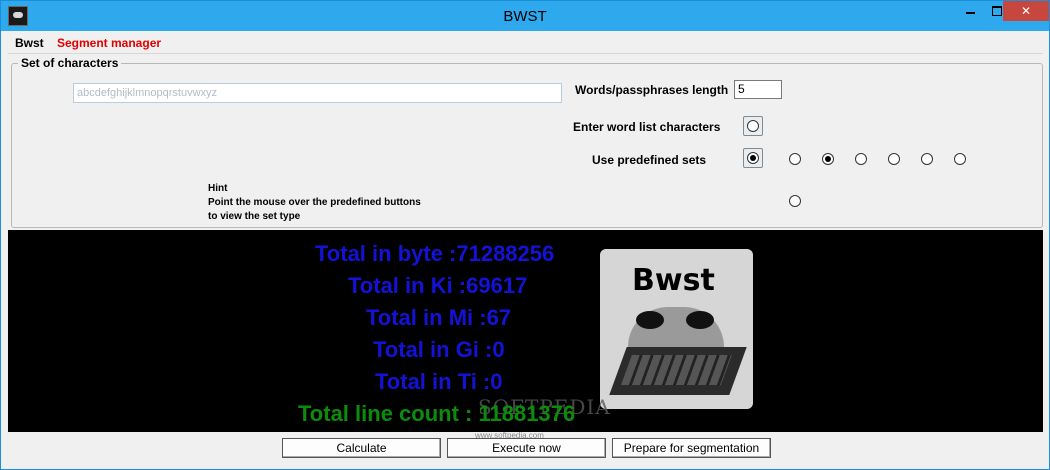 The height and width of the screenshot is (470, 1050). What do you see at coordinates (218, 188) in the screenshot?
I see `hint-title: Hint` at bounding box center [218, 188].